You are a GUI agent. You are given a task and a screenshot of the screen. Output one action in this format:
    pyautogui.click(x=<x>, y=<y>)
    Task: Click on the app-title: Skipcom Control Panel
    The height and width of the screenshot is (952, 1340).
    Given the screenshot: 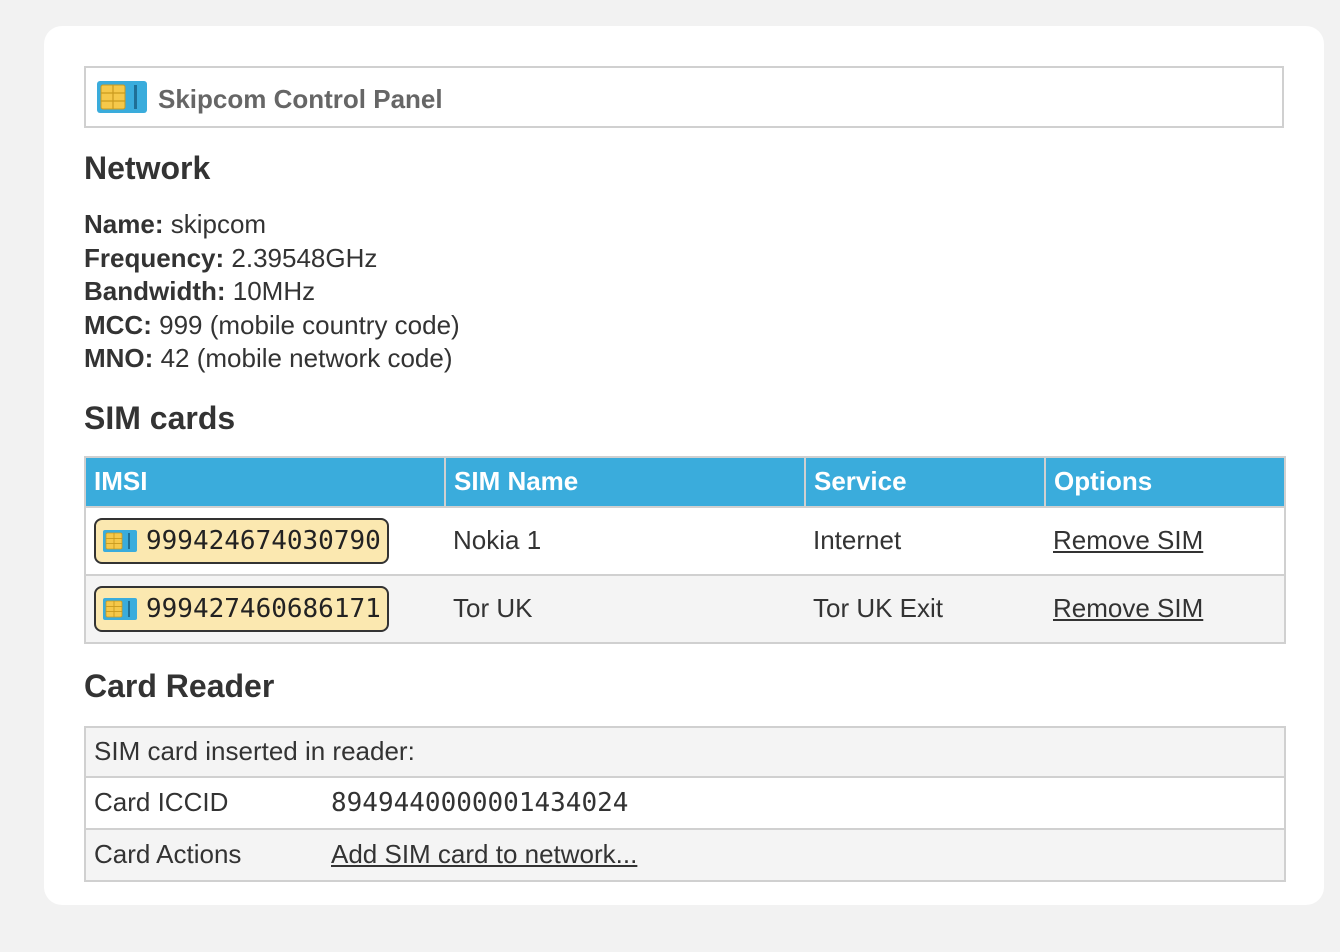 What is the action you would take?
    pyautogui.click(x=300, y=98)
    